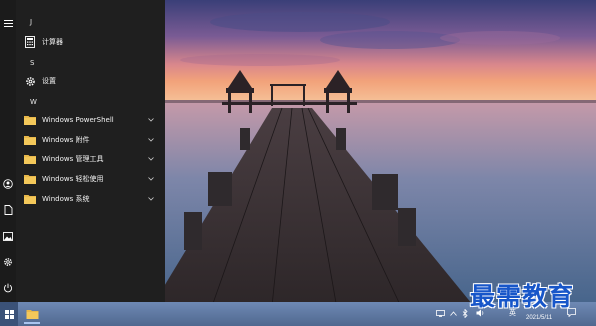 The width and height of the screenshot is (596, 326). Describe the element at coordinates (52, 42) in the screenshot. I see `app-label: 计算器` at that location.